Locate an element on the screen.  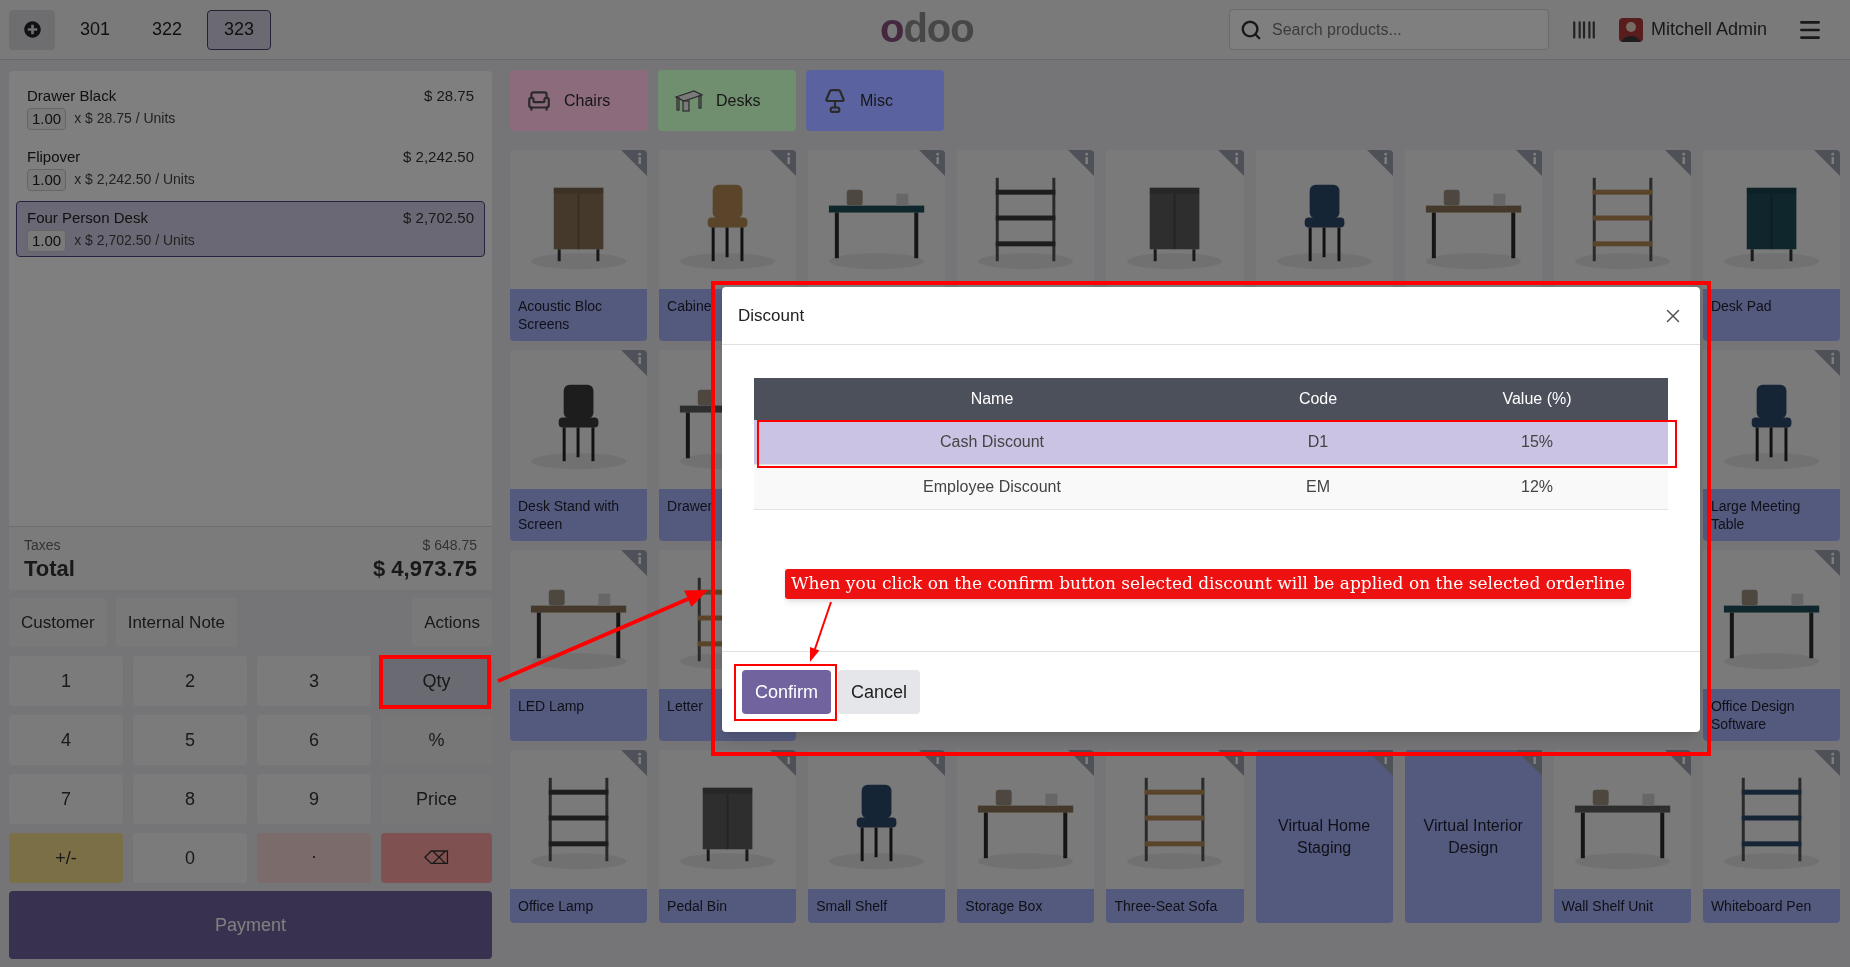
plus-icon is located at coordinates (32, 29).